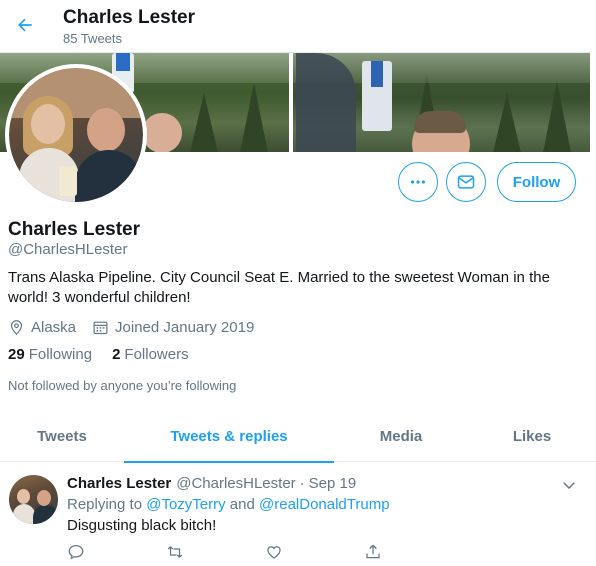  I want to click on profile-handle: @CharlesHLester, so click(68, 249).